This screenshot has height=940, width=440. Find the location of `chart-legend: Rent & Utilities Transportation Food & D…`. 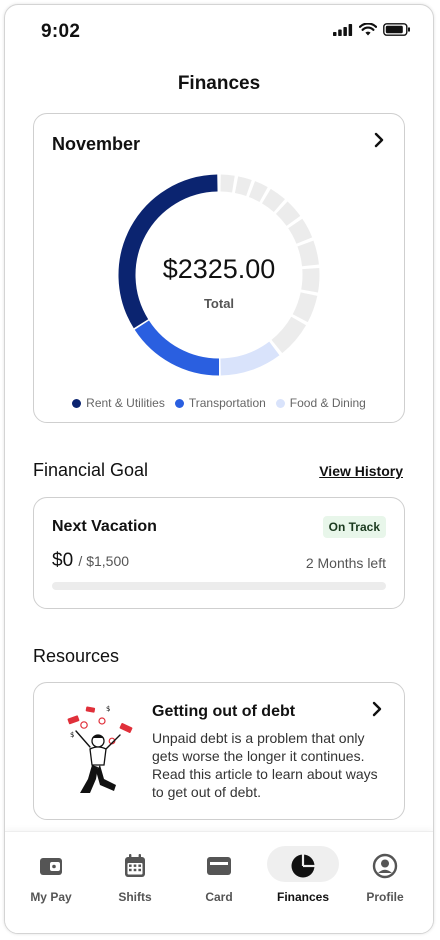

chart-legend: Rent & Utilities Transportation Food & D… is located at coordinates (219, 403).